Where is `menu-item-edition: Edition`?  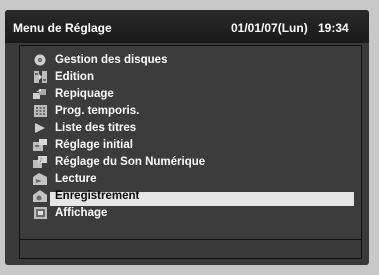 menu-item-edition: Edition is located at coordinates (190, 77).